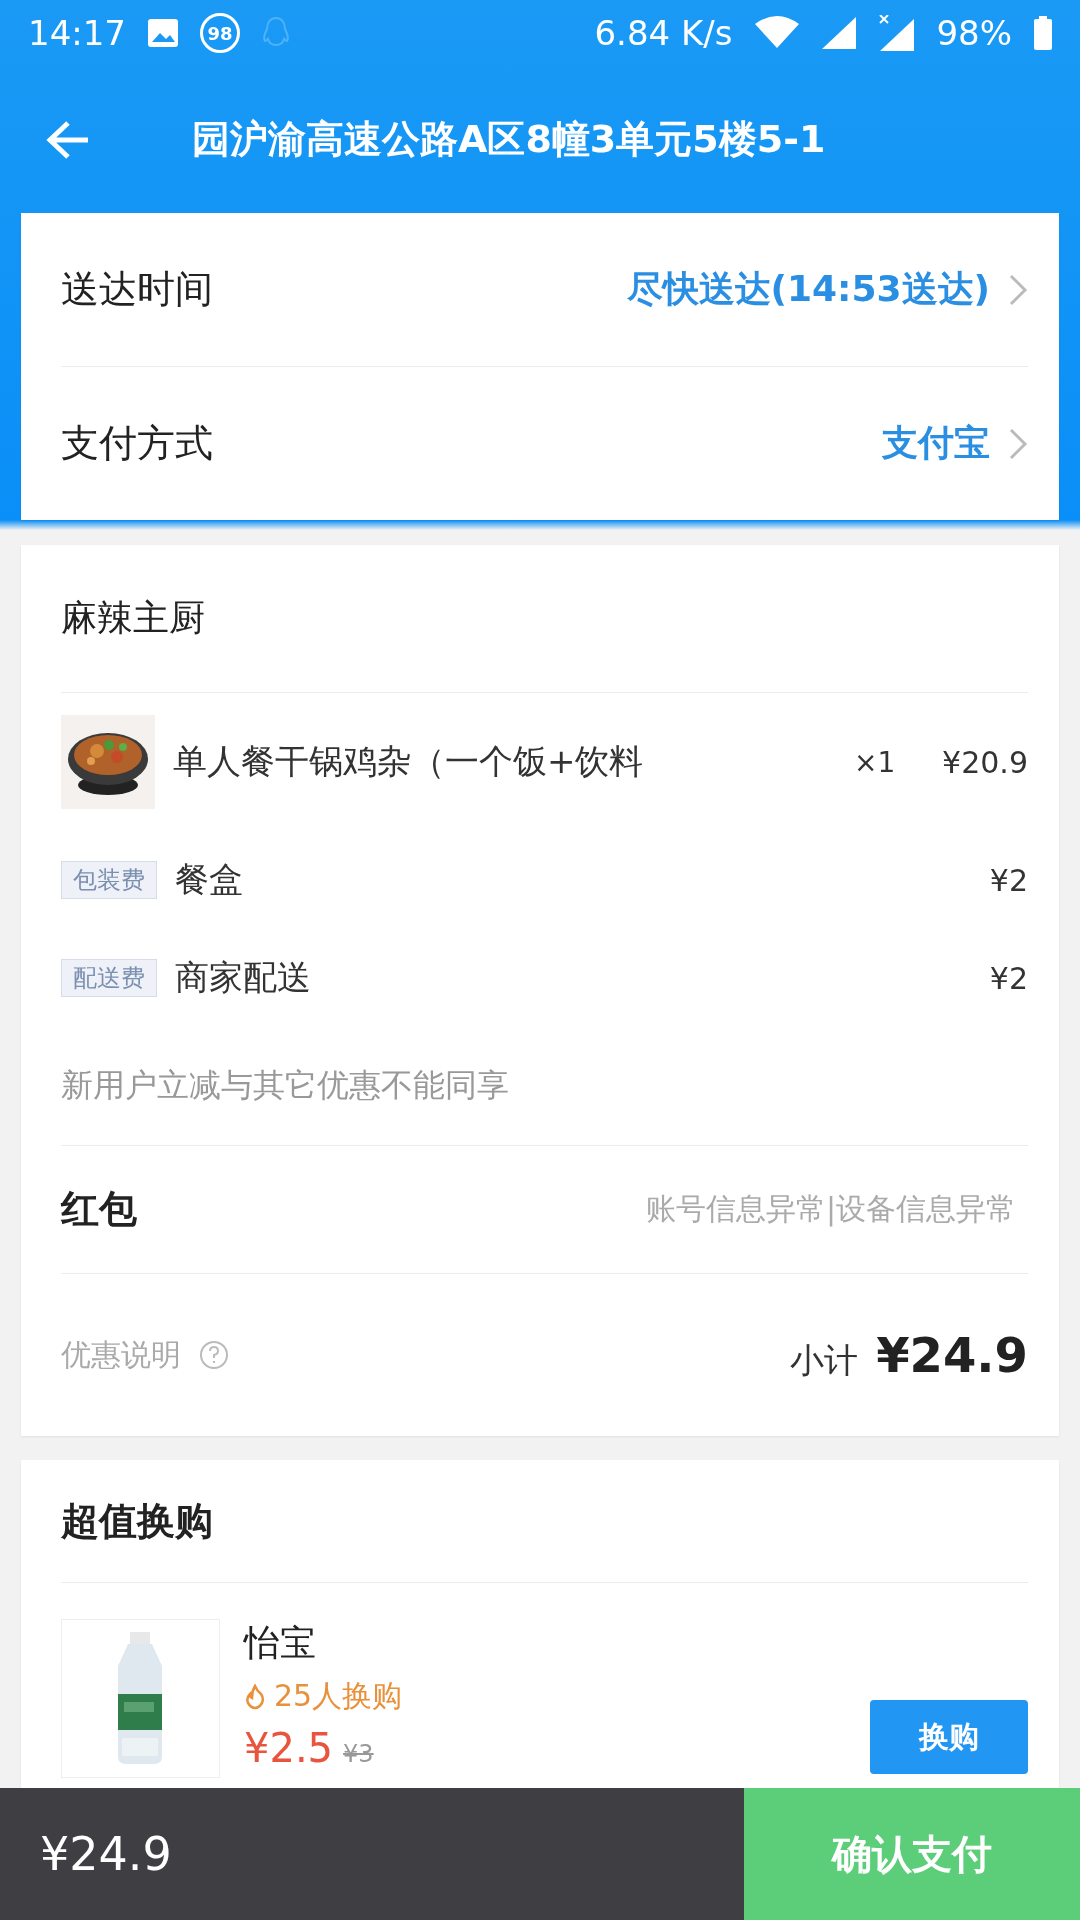 The image size is (1080, 1920). What do you see at coordinates (830, 1209) in the screenshot?
I see `coupon-status: 账号信息异常|设备信息异常` at bounding box center [830, 1209].